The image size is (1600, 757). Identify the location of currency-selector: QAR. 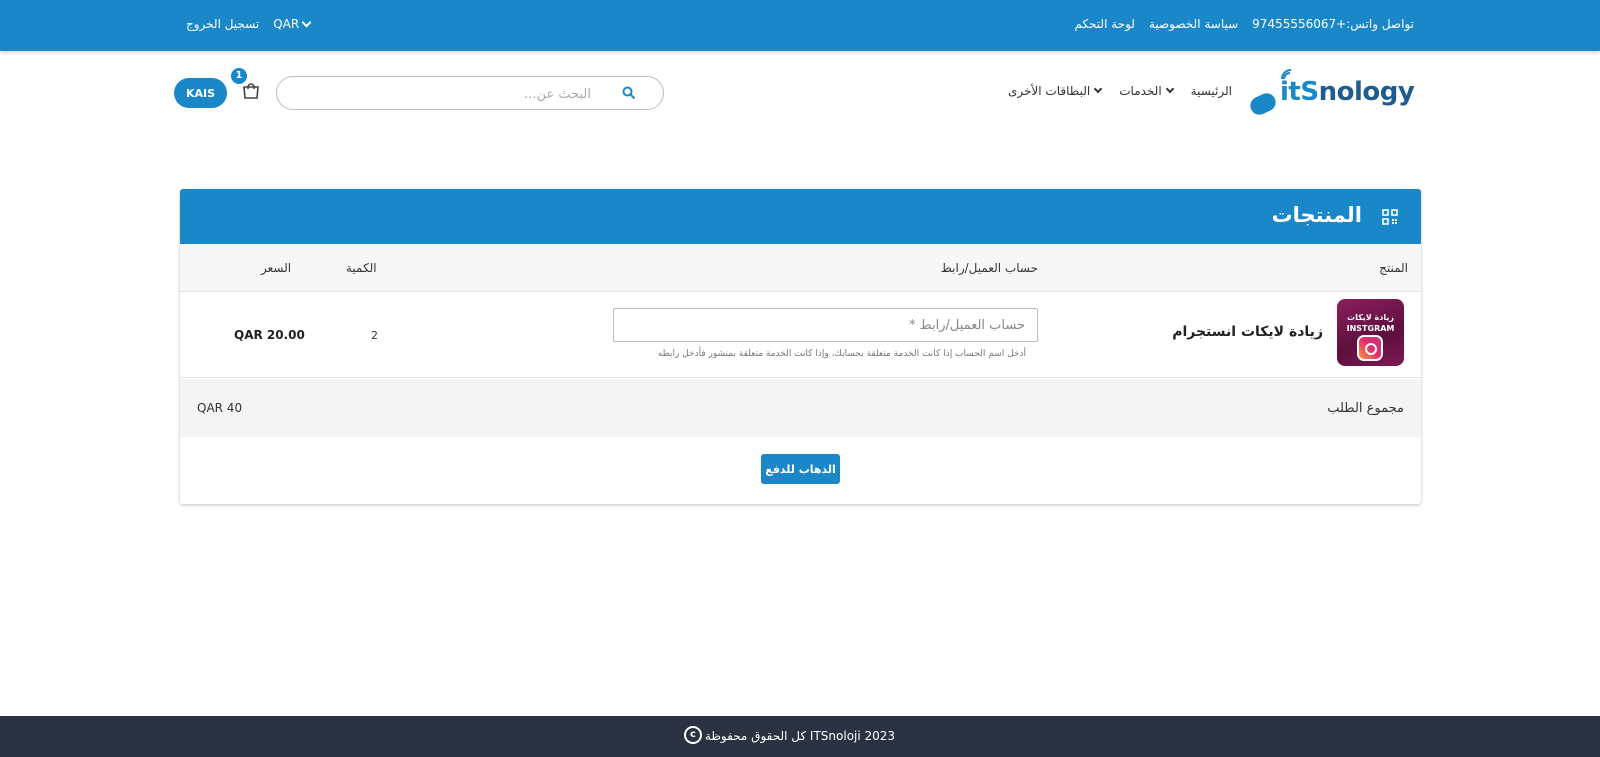
(292, 24).